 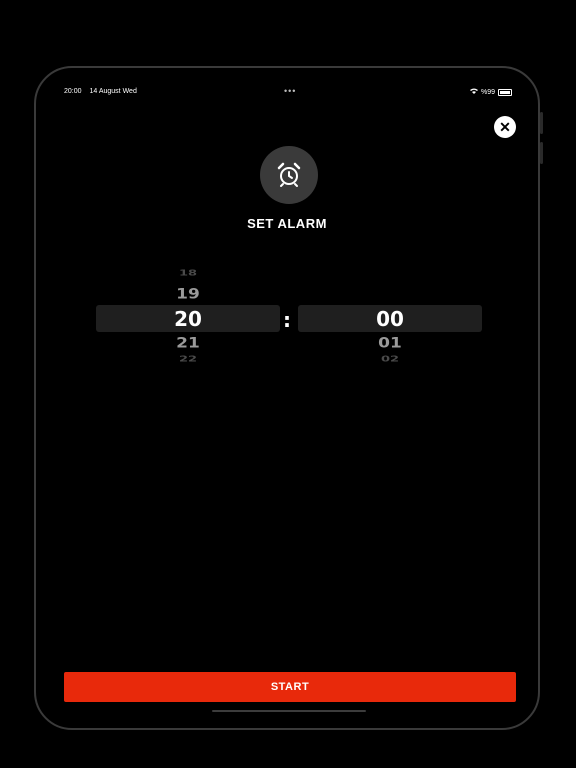 What do you see at coordinates (188, 294) in the screenshot?
I see `hour-option: 19` at bounding box center [188, 294].